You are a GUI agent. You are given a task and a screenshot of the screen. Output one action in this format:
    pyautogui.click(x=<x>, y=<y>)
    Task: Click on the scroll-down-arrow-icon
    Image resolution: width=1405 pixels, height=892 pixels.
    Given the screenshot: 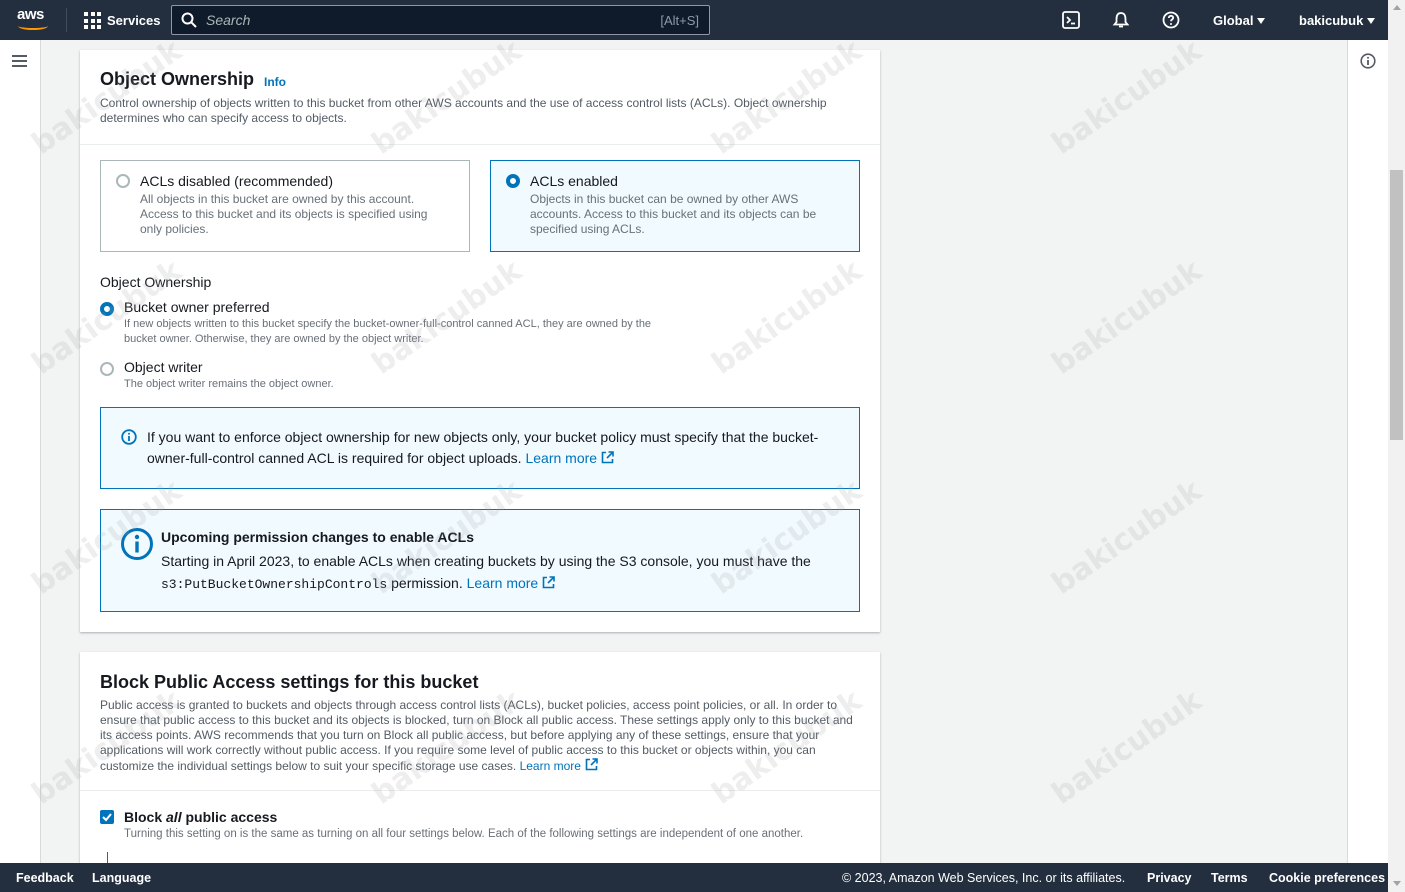 What is the action you would take?
    pyautogui.click(x=1397, y=883)
    